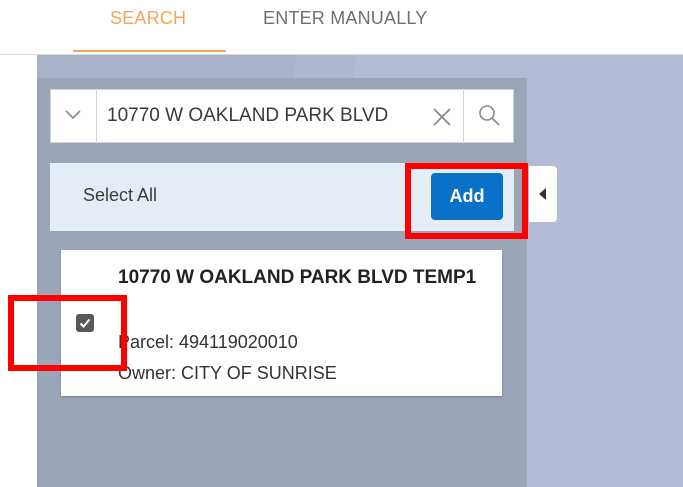 Image resolution: width=683 pixels, height=487 pixels. I want to click on tab-search: SEARCH, so click(148, 18).